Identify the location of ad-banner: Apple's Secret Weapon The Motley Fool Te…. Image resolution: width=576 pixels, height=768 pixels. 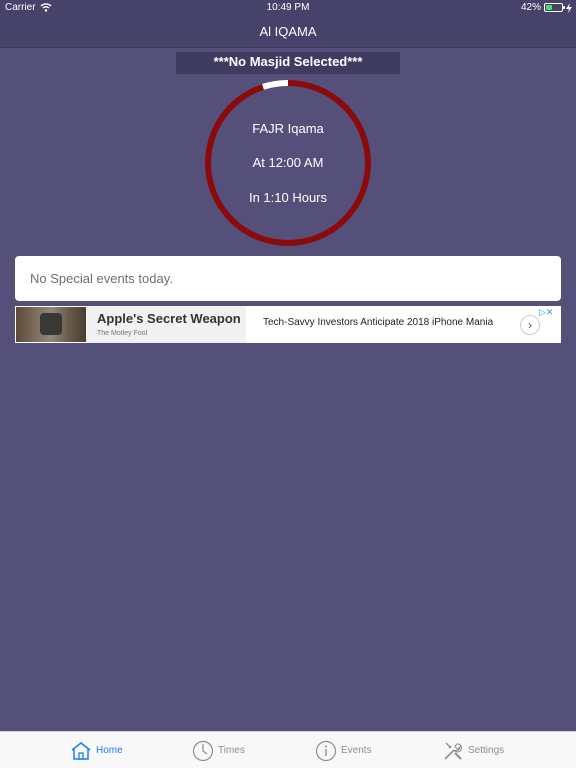
(288, 324).